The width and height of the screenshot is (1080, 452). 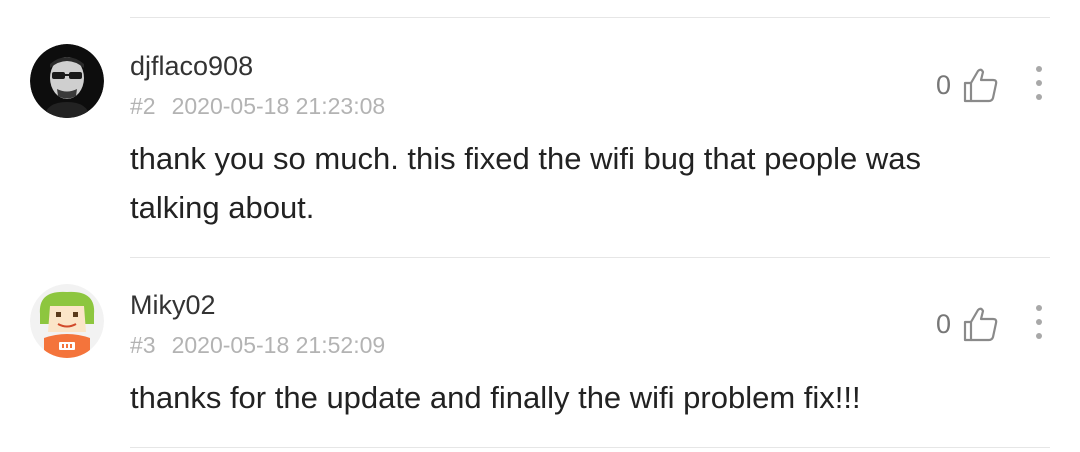 What do you see at coordinates (143, 345) in the screenshot?
I see `comment-floor-number: #3` at bounding box center [143, 345].